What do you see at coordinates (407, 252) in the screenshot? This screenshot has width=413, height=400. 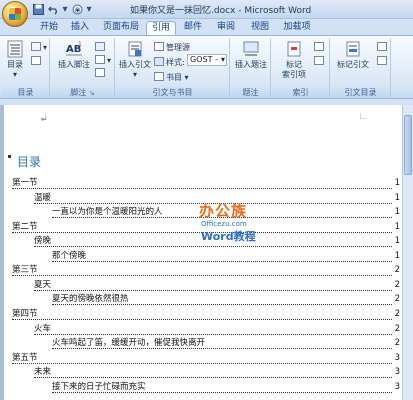 I see `vertical-scrollbar` at bounding box center [407, 252].